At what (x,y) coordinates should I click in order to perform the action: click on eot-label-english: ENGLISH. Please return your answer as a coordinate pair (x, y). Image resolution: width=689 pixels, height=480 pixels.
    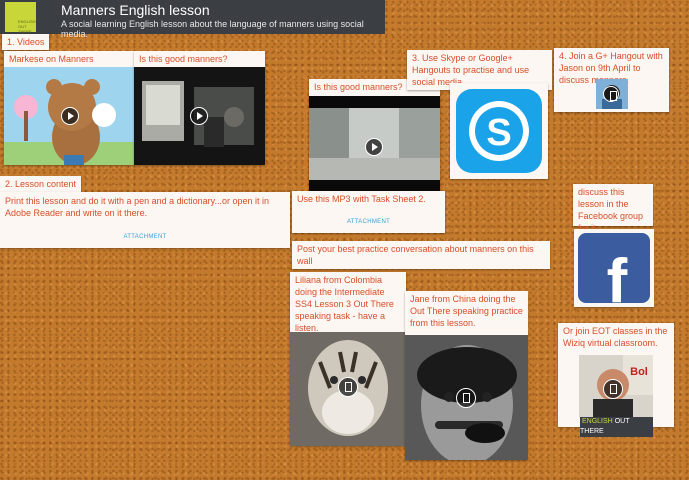
    Looking at the image, I should click on (597, 421).